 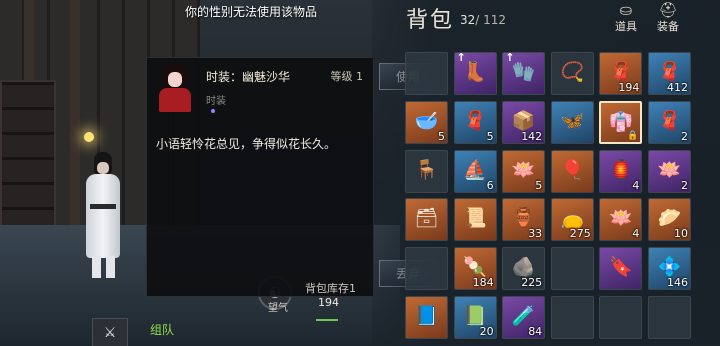 I want to click on helmet-icon: ⛑, so click(x=668, y=10).